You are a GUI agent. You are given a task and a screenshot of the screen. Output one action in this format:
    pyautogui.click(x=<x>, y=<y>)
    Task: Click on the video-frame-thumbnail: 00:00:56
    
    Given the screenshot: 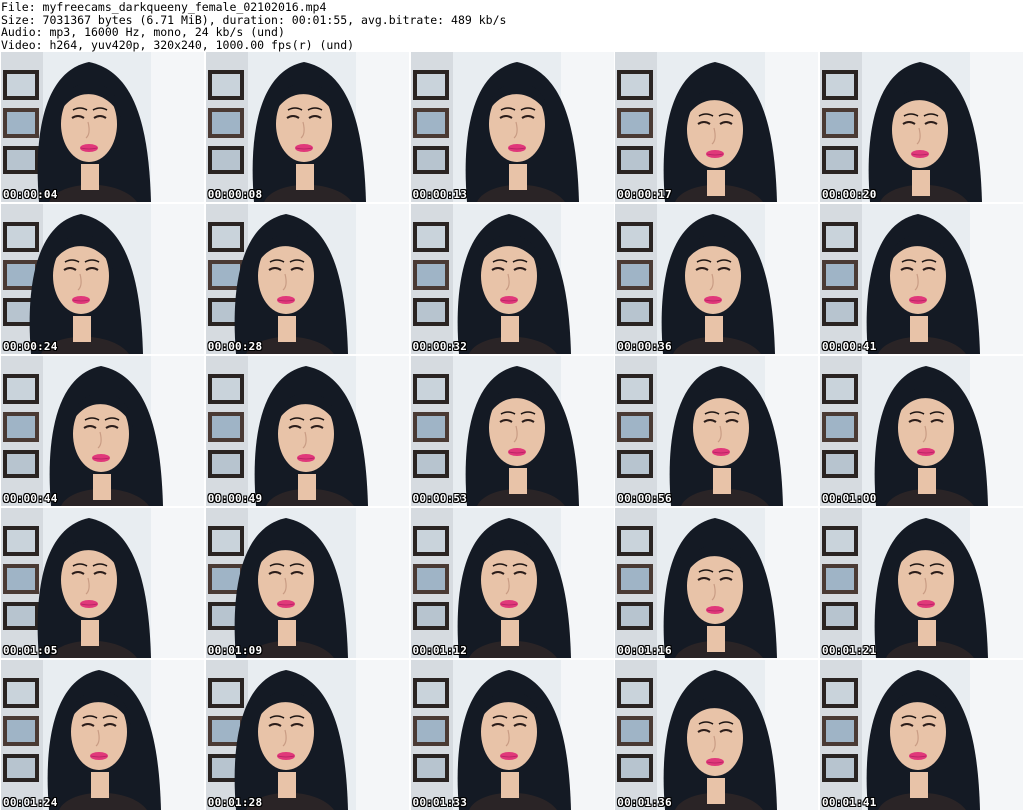 What is the action you would take?
    pyautogui.click(x=717, y=431)
    